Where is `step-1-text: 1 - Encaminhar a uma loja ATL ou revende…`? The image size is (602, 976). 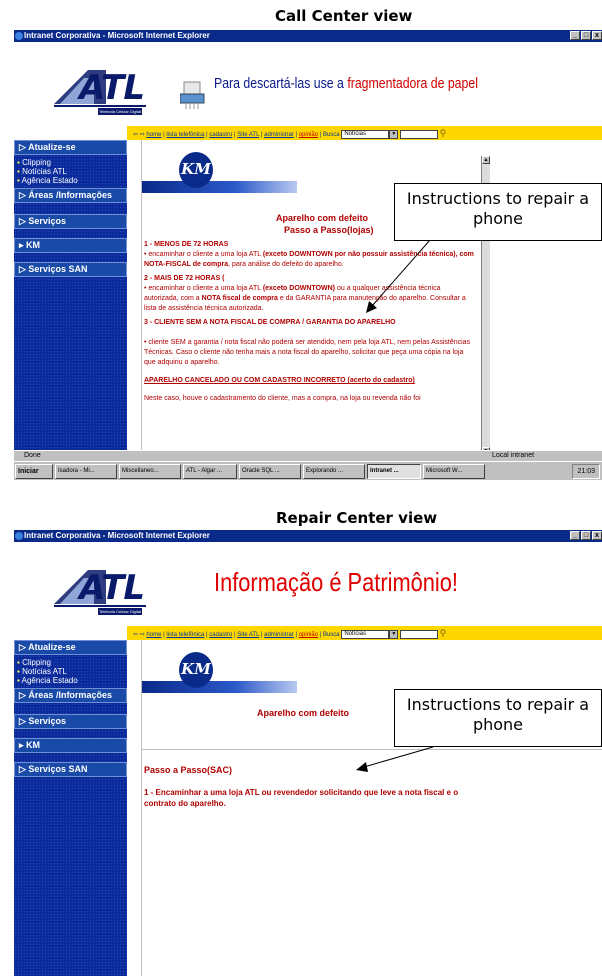 step-1-text: 1 - Encaminhar a uma loja ATL ou revende… is located at coordinates (301, 798).